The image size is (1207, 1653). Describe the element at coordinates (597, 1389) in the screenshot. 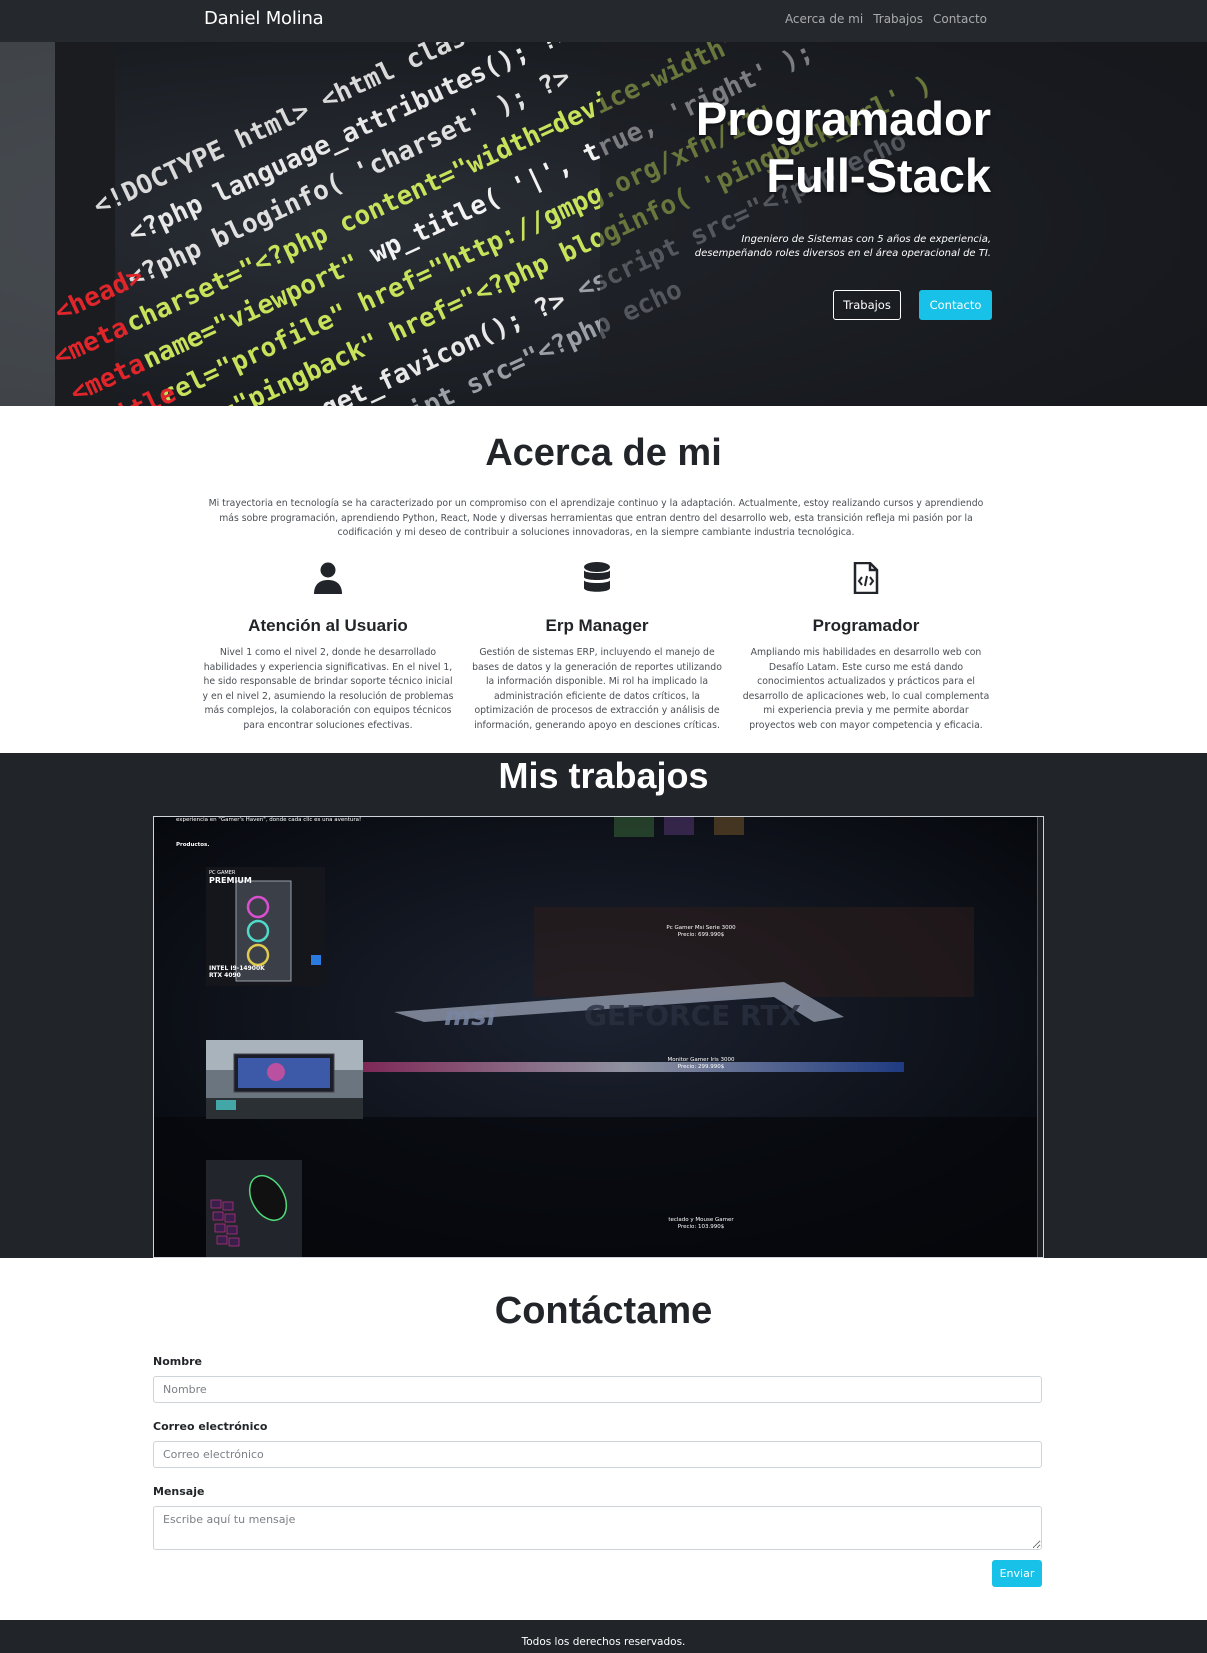

I see `name-field` at that location.